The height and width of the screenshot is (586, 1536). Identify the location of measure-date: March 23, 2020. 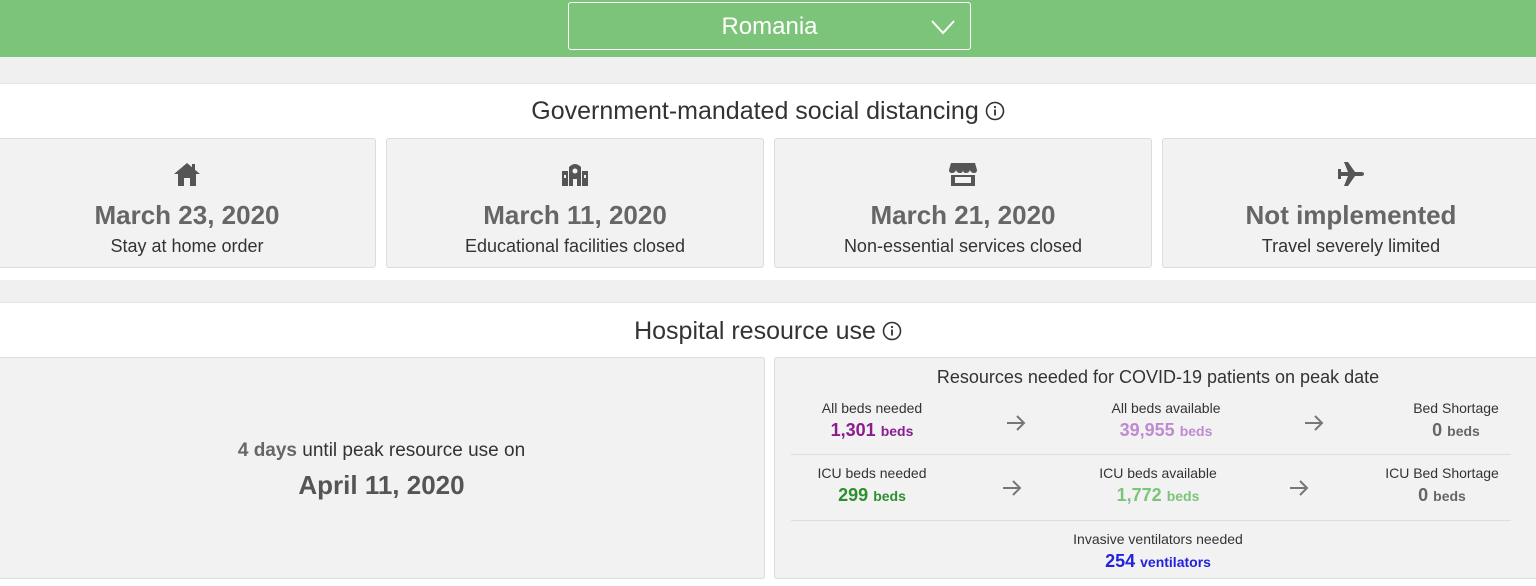
(187, 215).